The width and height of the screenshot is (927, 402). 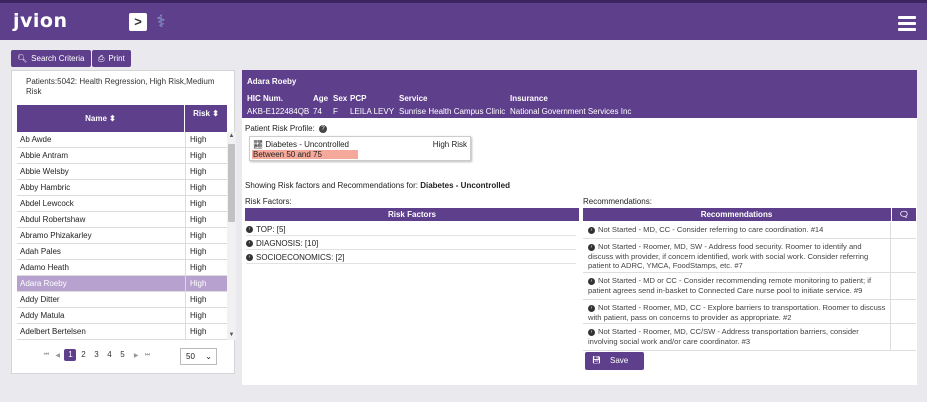 What do you see at coordinates (51, 58) in the screenshot?
I see `search-criteria-button: 🔍︎ Search Criteria` at bounding box center [51, 58].